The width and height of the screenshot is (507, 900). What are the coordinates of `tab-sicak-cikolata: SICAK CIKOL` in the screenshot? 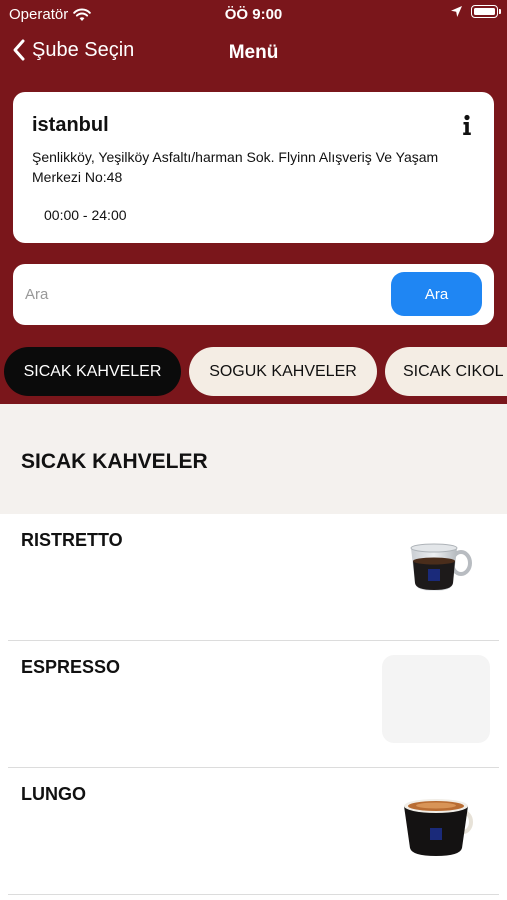 It's located at (446, 371).